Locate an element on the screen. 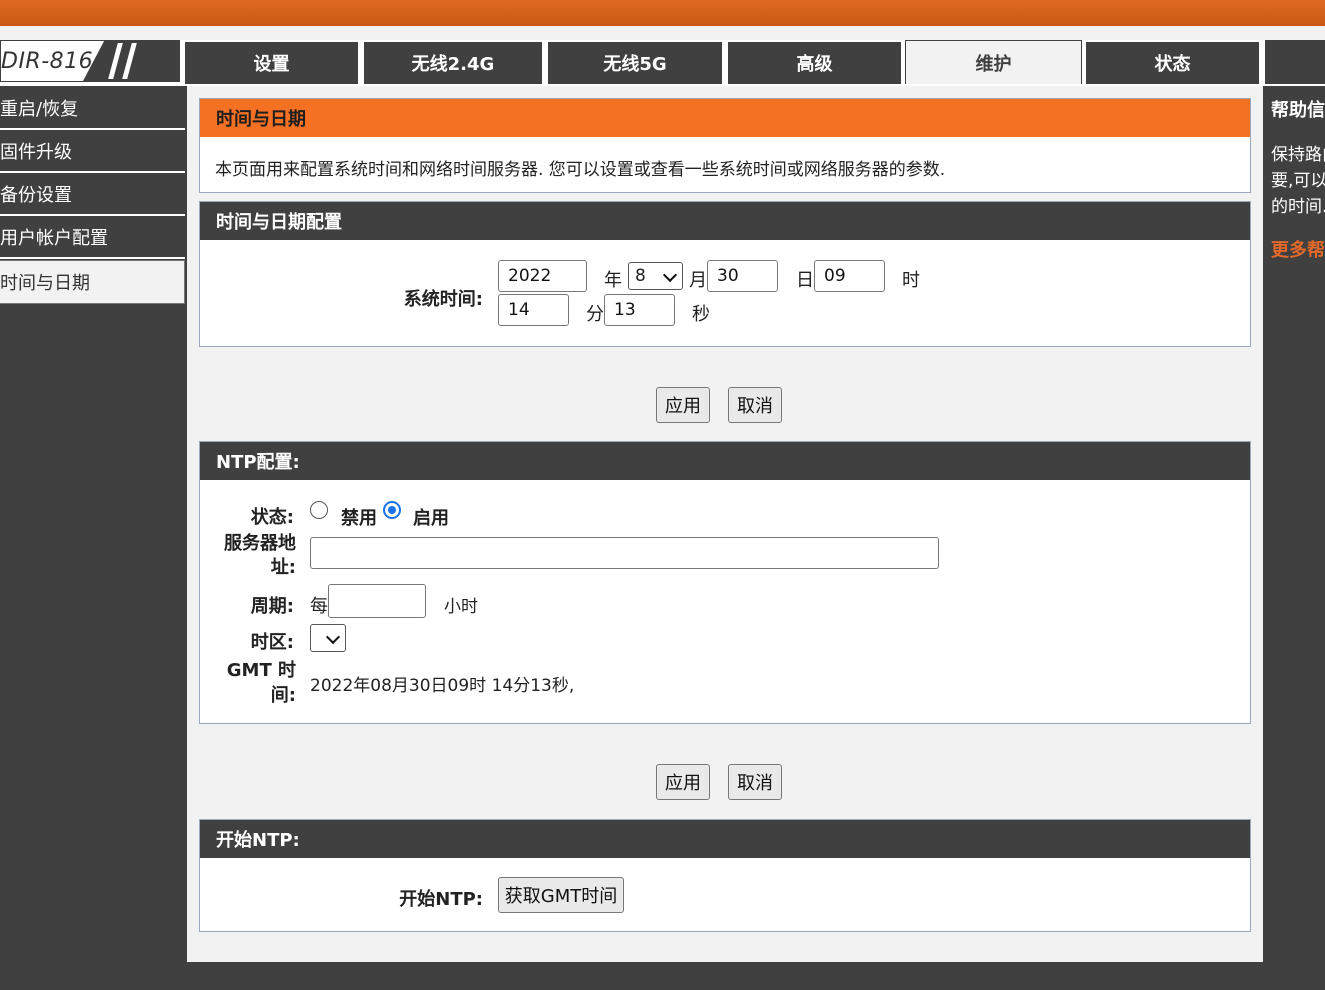  ntp-config-title: NTP配置: is located at coordinates (725, 461).